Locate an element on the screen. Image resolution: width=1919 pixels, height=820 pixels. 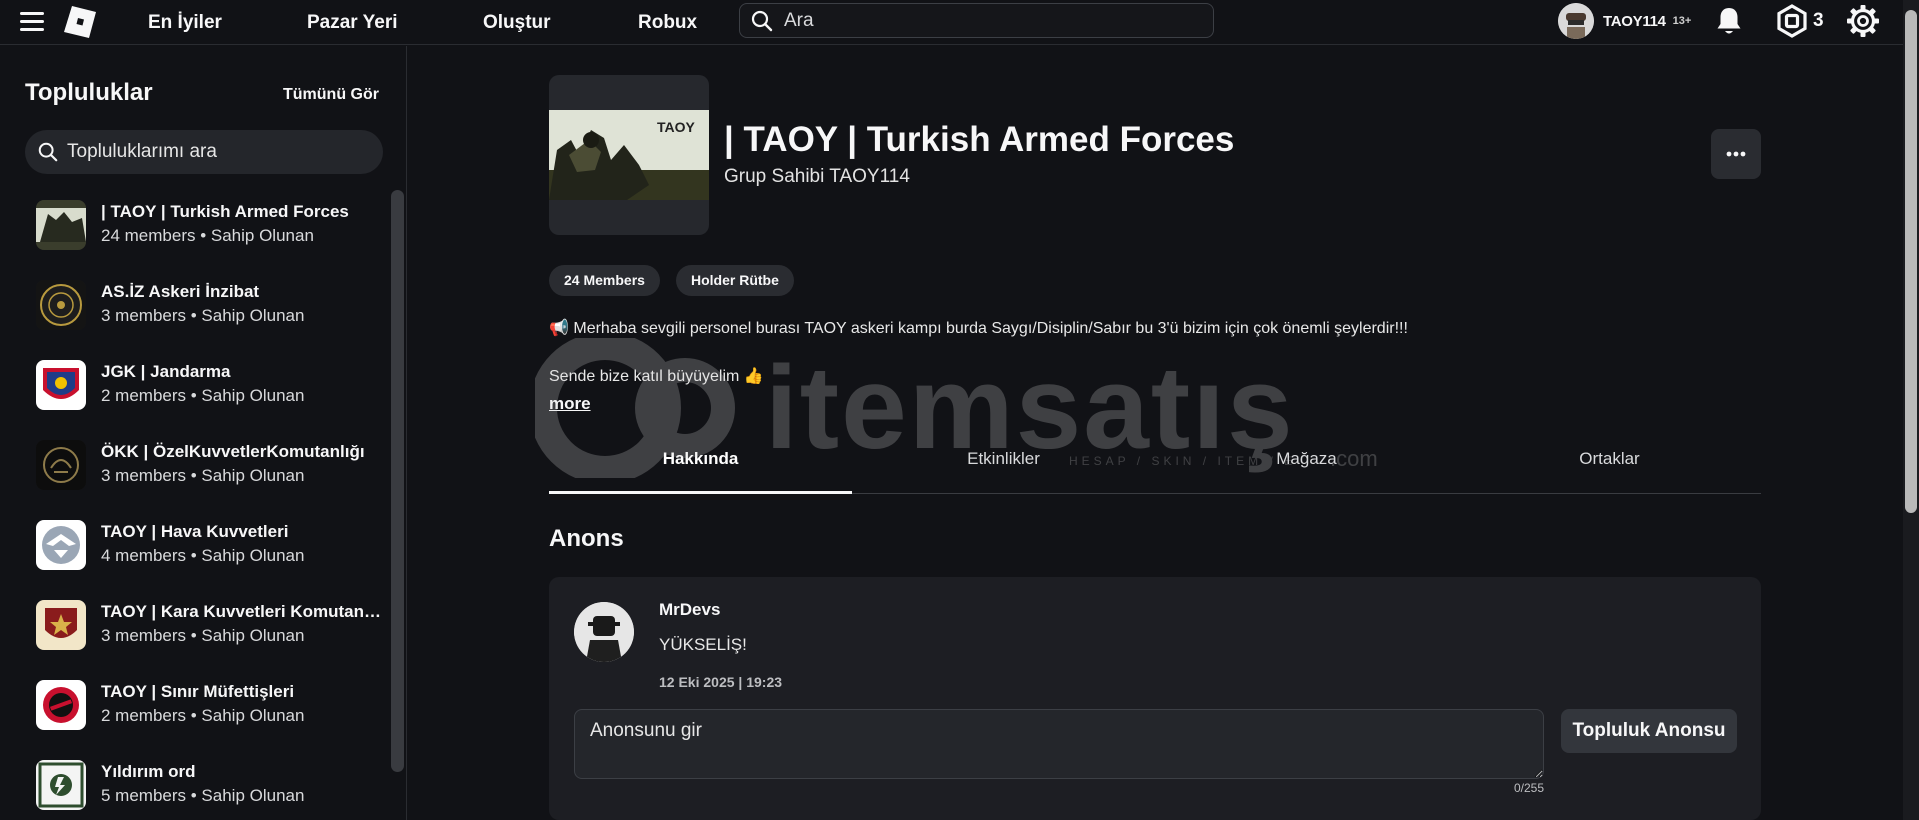
nav-marketplace: Pazar Yeri is located at coordinates (352, 22).